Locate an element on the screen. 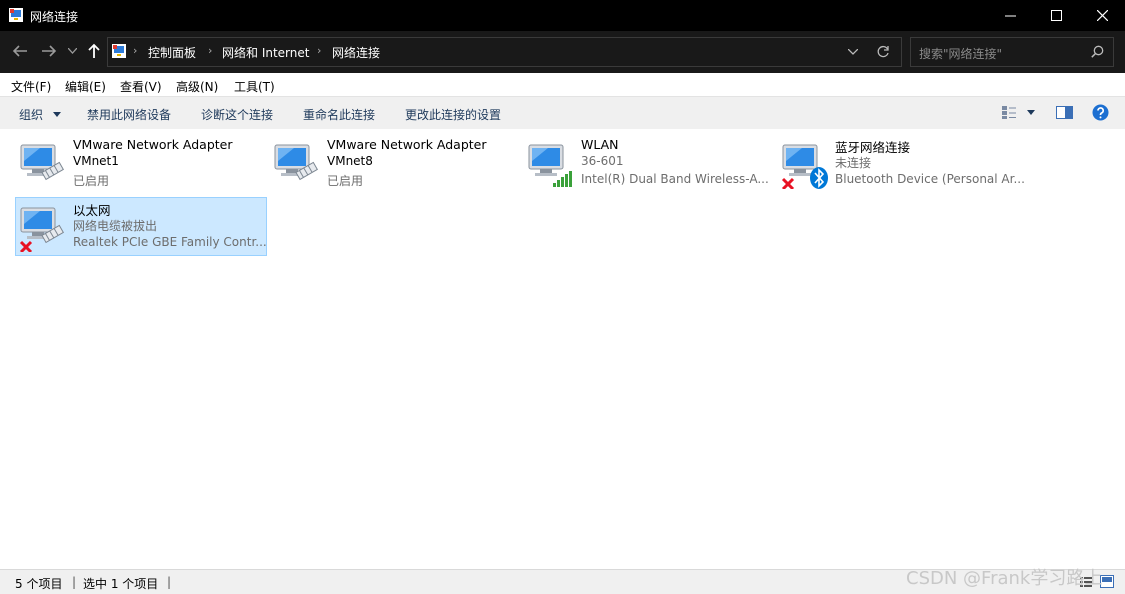  connection-name: WLAN is located at coordinates (600, 144).